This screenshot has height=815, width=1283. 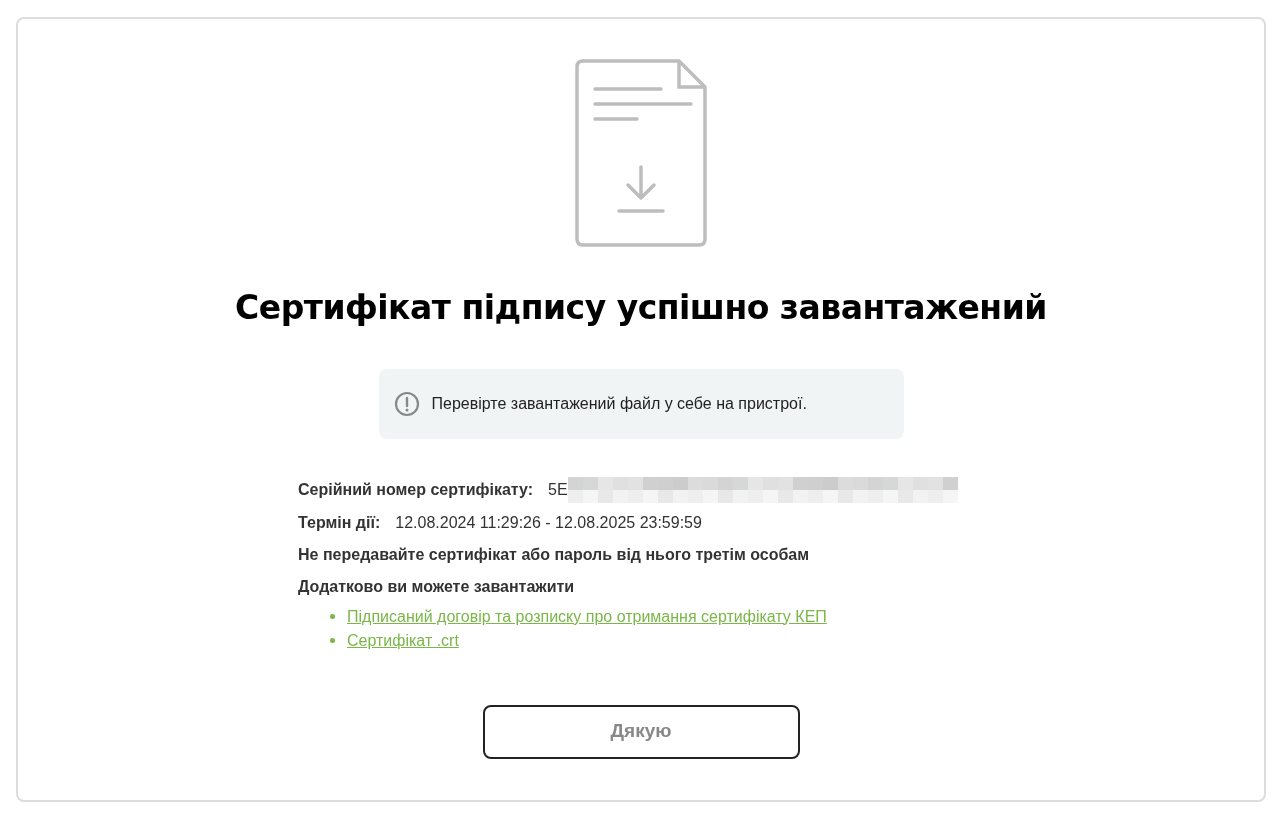 What do you see at coordinates (641, 153) in the screenshot?
I see `document-download-icon` at bounding box center [641, 153].